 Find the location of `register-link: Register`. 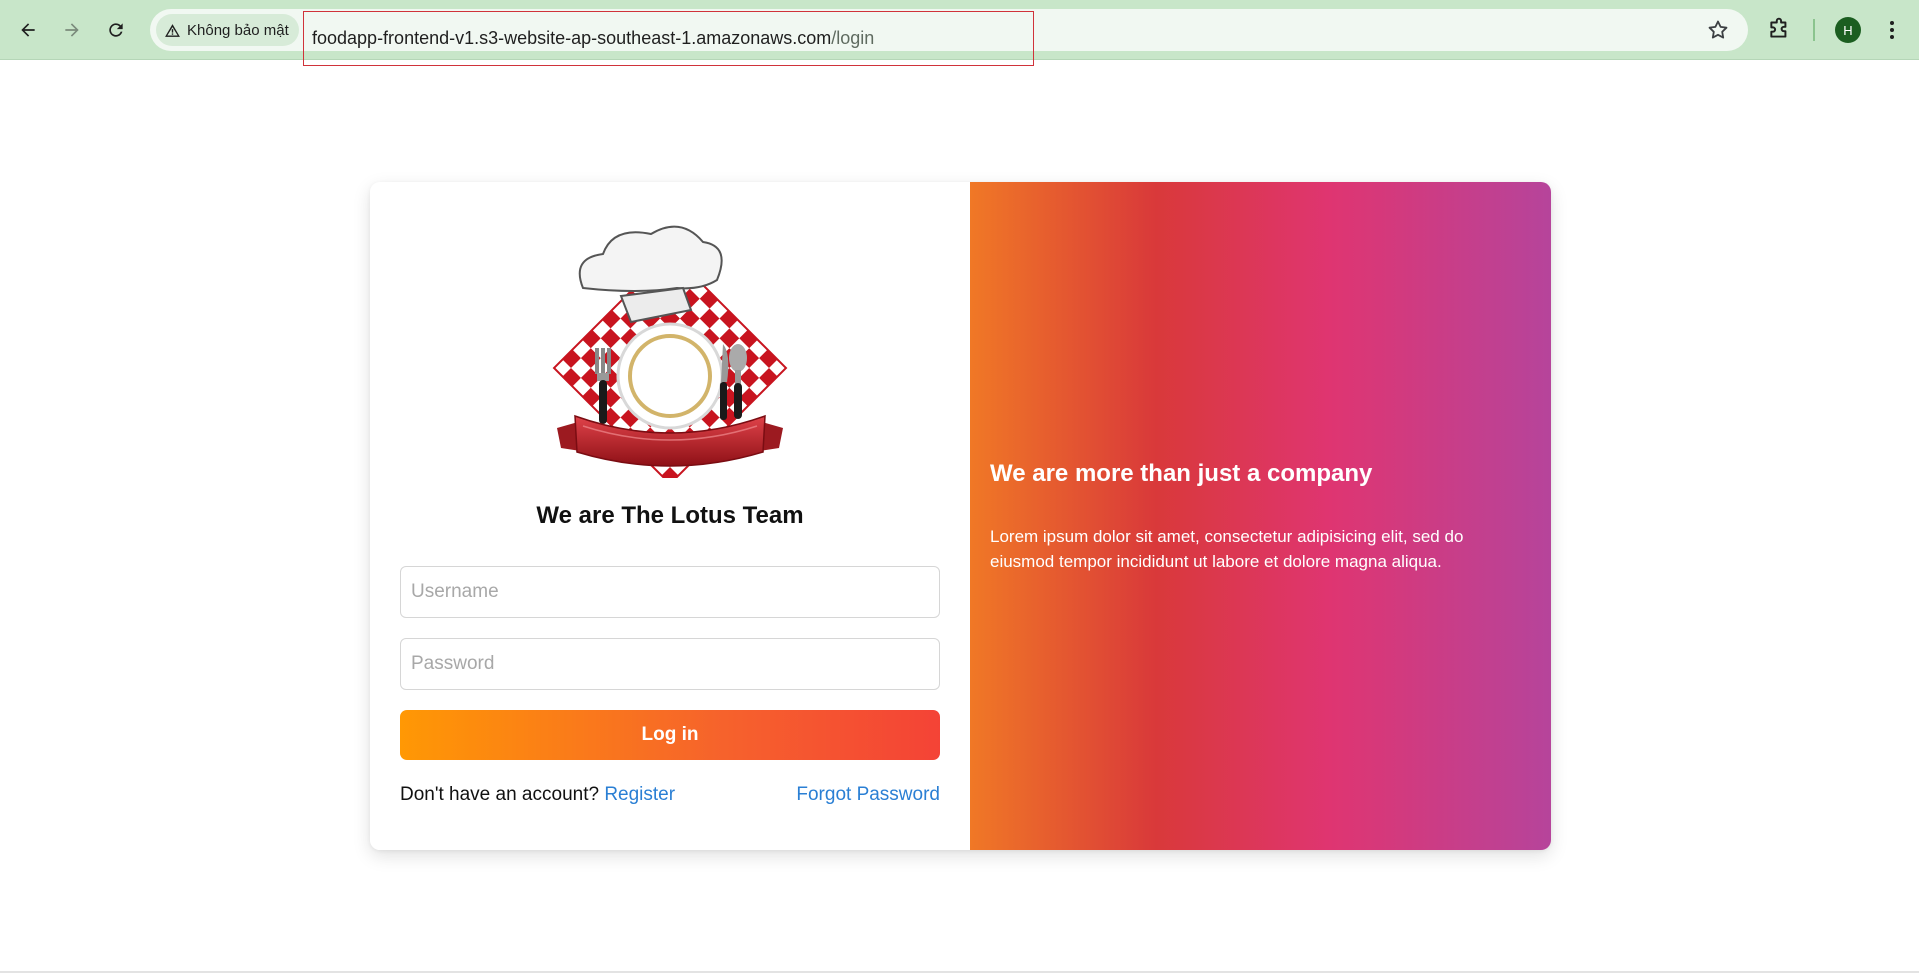

register-link: Register is located at coordinates (639, 794).